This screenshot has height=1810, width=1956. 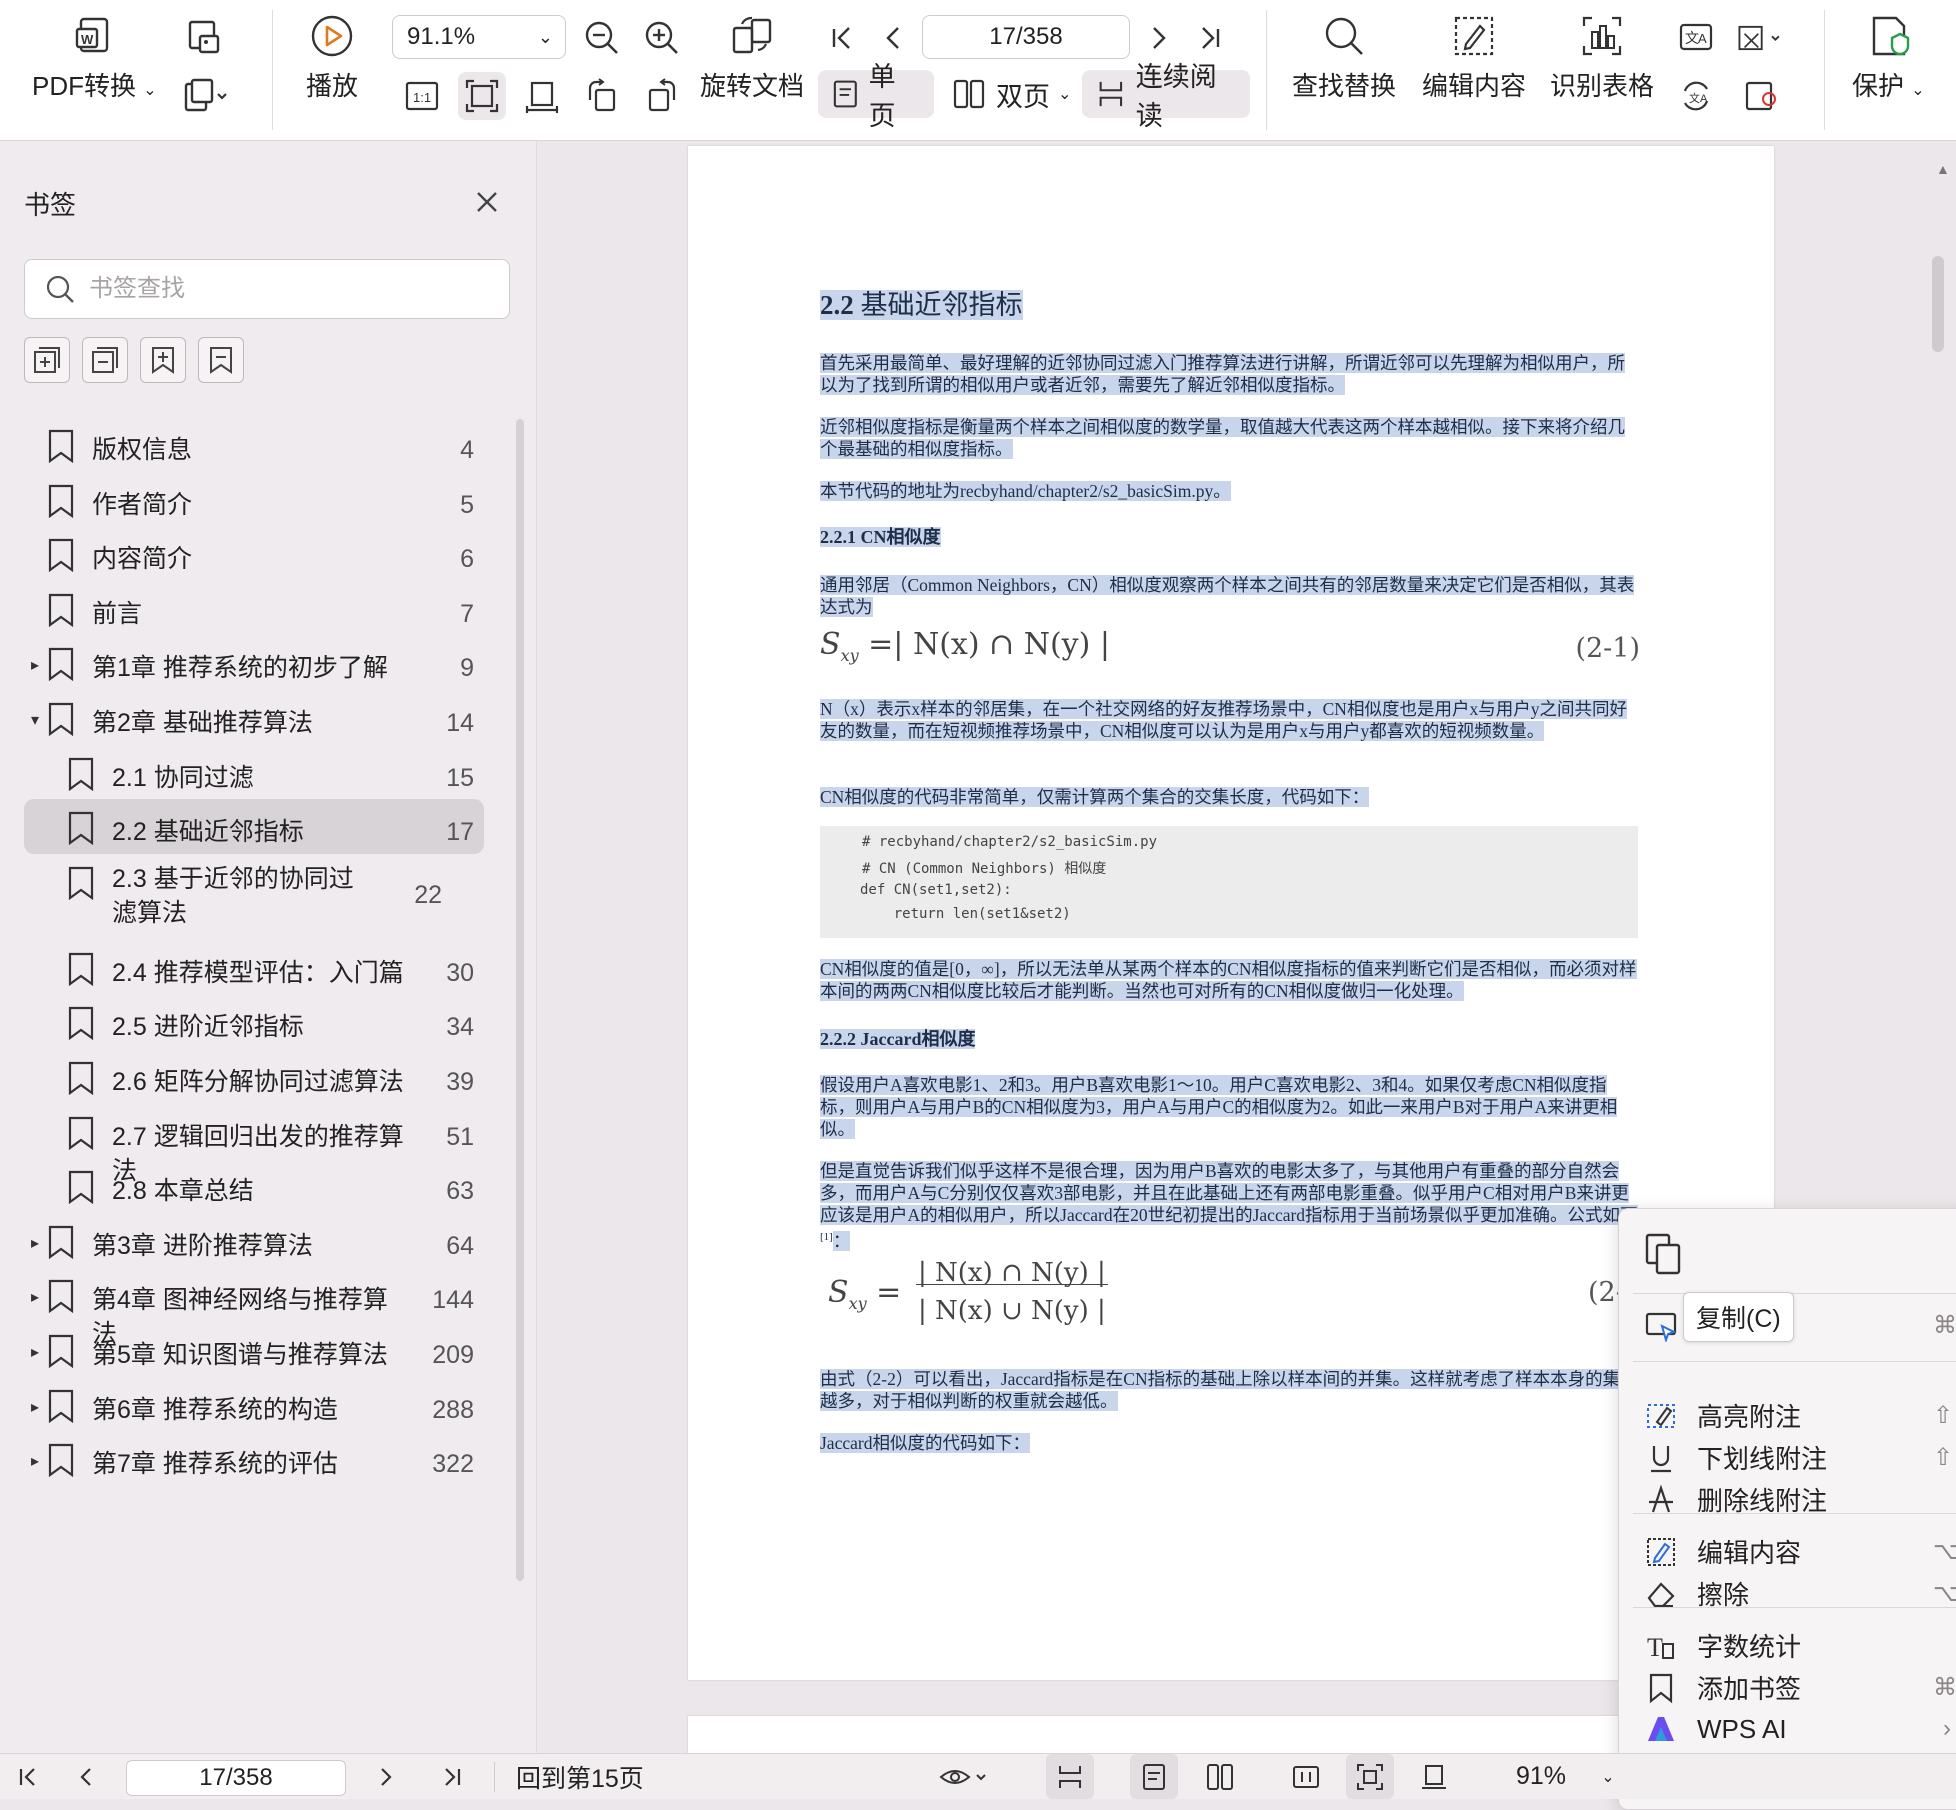 What do you see at coordinates (1888, 57) in the screenshot?
I see `protect-button: 保护 ⌄` at bounding box center [1888, 57].